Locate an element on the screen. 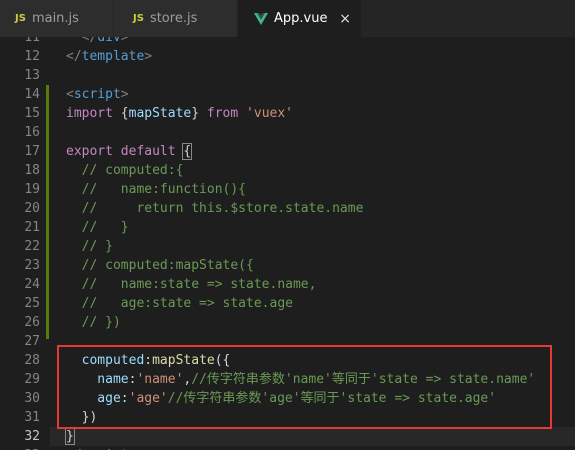 This screenshot has height=450, width=575. line-number: 11 is located at coordinates (32, 41).